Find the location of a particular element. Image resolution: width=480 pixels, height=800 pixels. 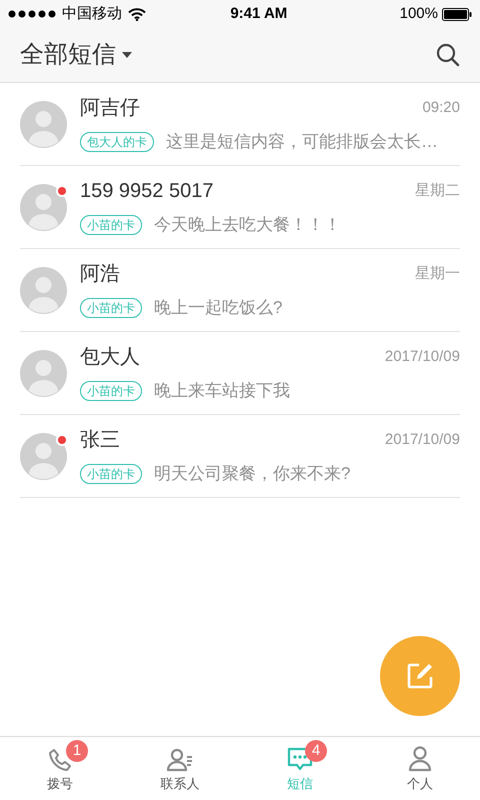

carrier-name: 中国移动 is located at coordinates (92, 14).